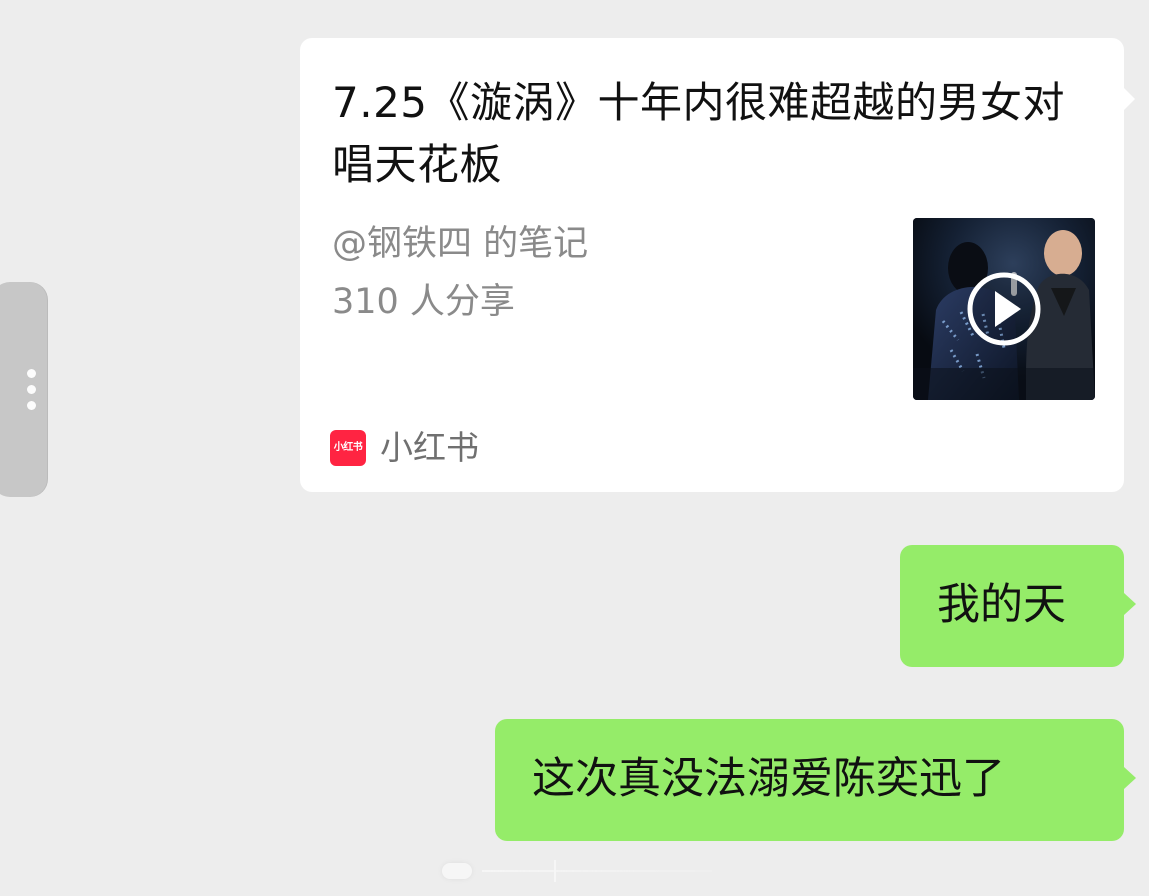 The height and width of the screenshot is (896, 1149). I want to click on xiaohongshu-logo-icon: 小红书, so click(348, 448).